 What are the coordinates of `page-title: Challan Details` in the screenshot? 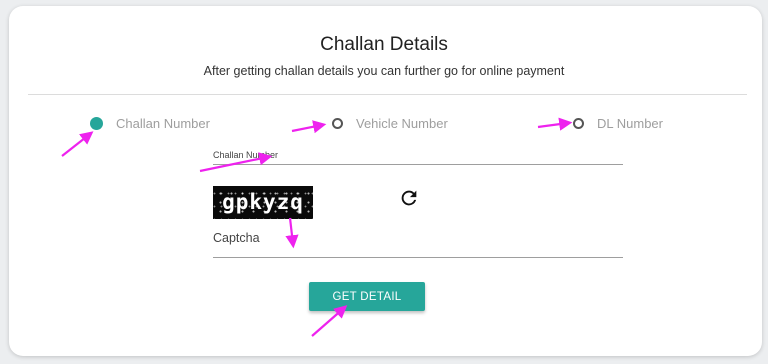 It's located at (384, 44).